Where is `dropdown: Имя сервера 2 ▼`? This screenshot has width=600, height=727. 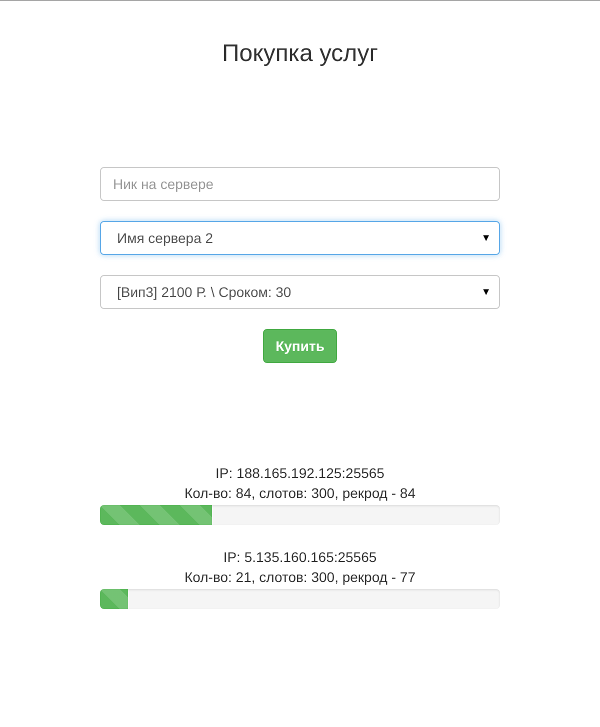 dropdown: Имя сервера 2 ▼ is located at coordinates (300, 238).